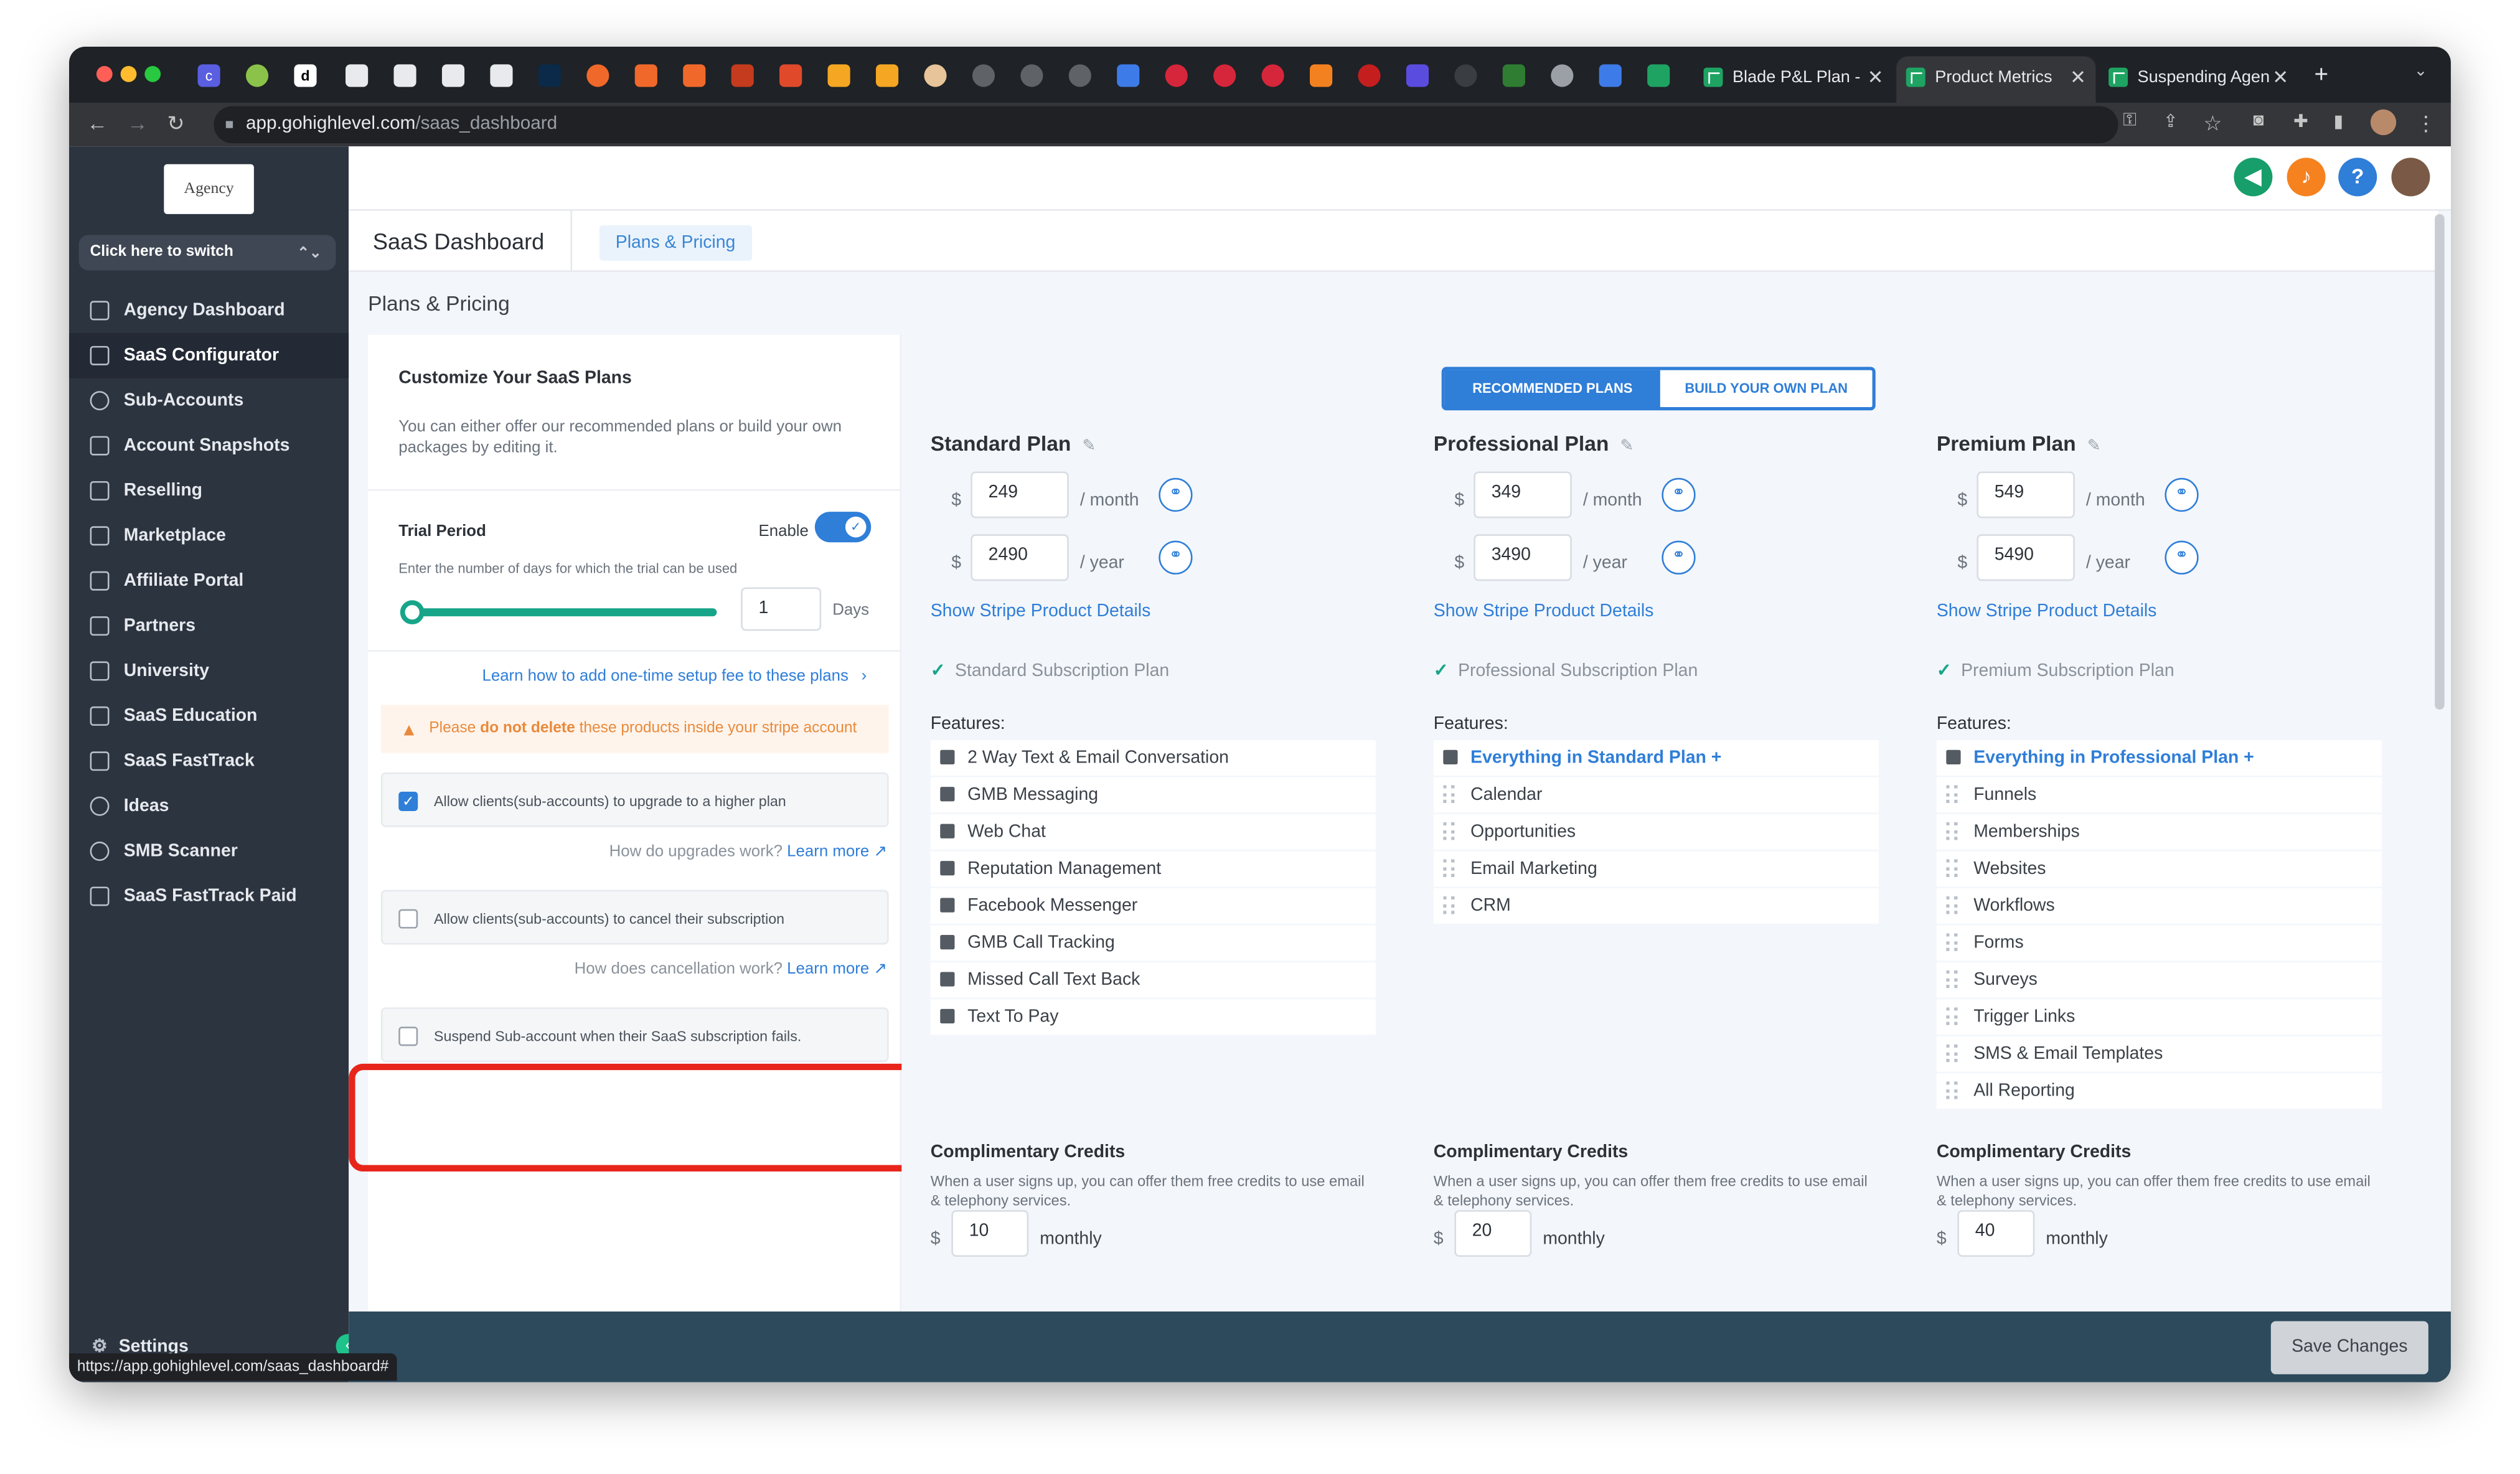  What do you see at coordinates (2130, 121) in the screenshot?
I see `key-icon: ⚿` at bounding box center [2130, 121].